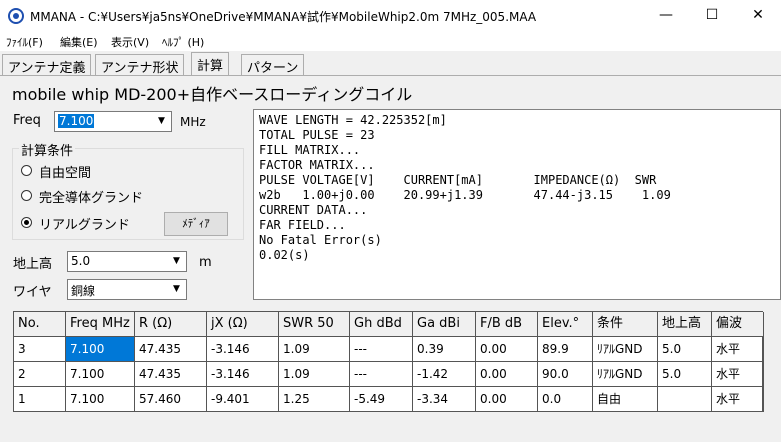  Describe the element at coordinates (171, 399) in the screenshot. I see `table-cell: 57.460` at that location.